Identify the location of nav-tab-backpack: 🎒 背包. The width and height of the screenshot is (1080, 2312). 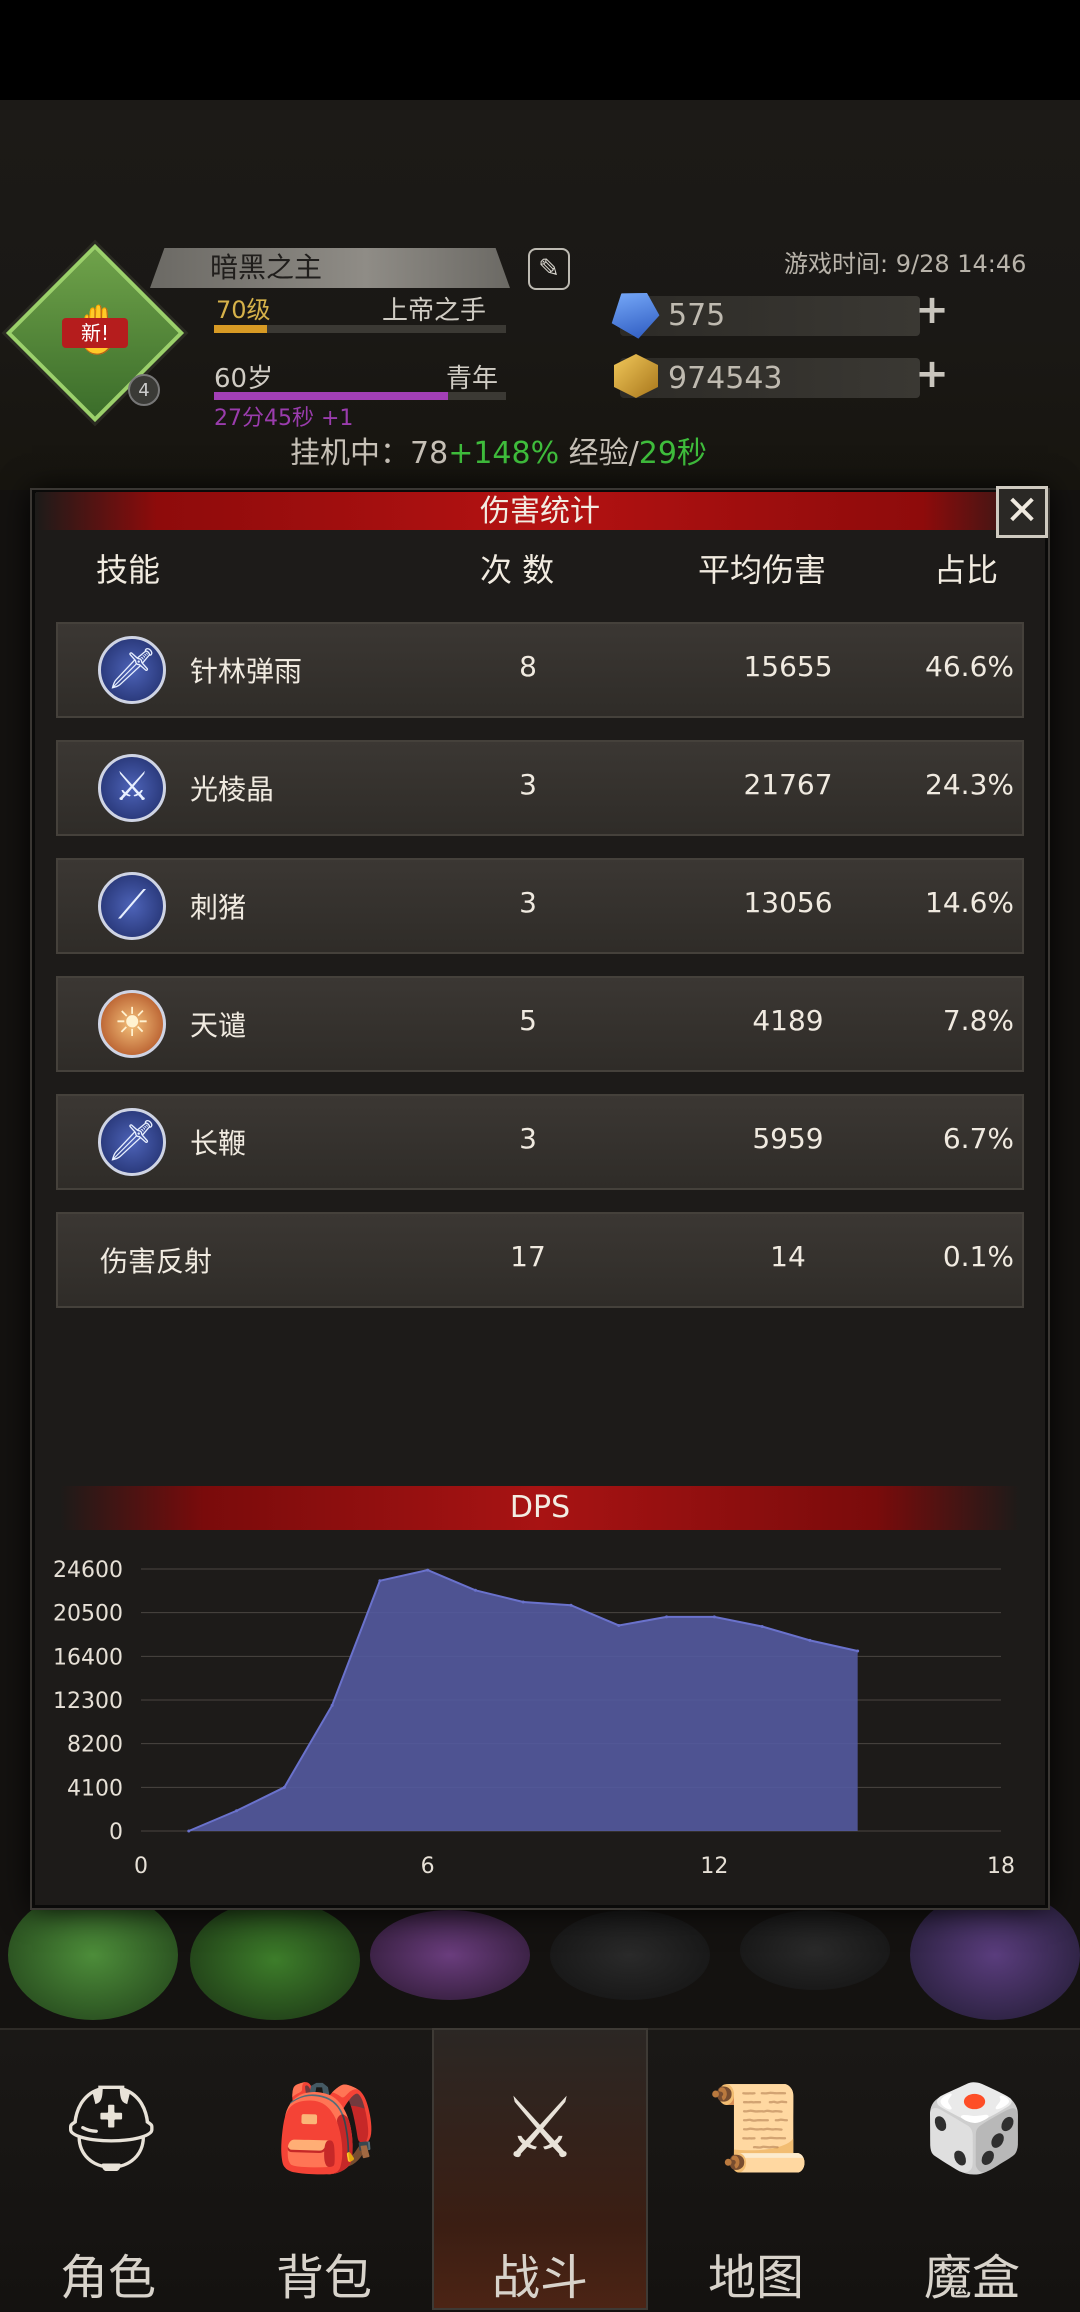
(324, 2169).